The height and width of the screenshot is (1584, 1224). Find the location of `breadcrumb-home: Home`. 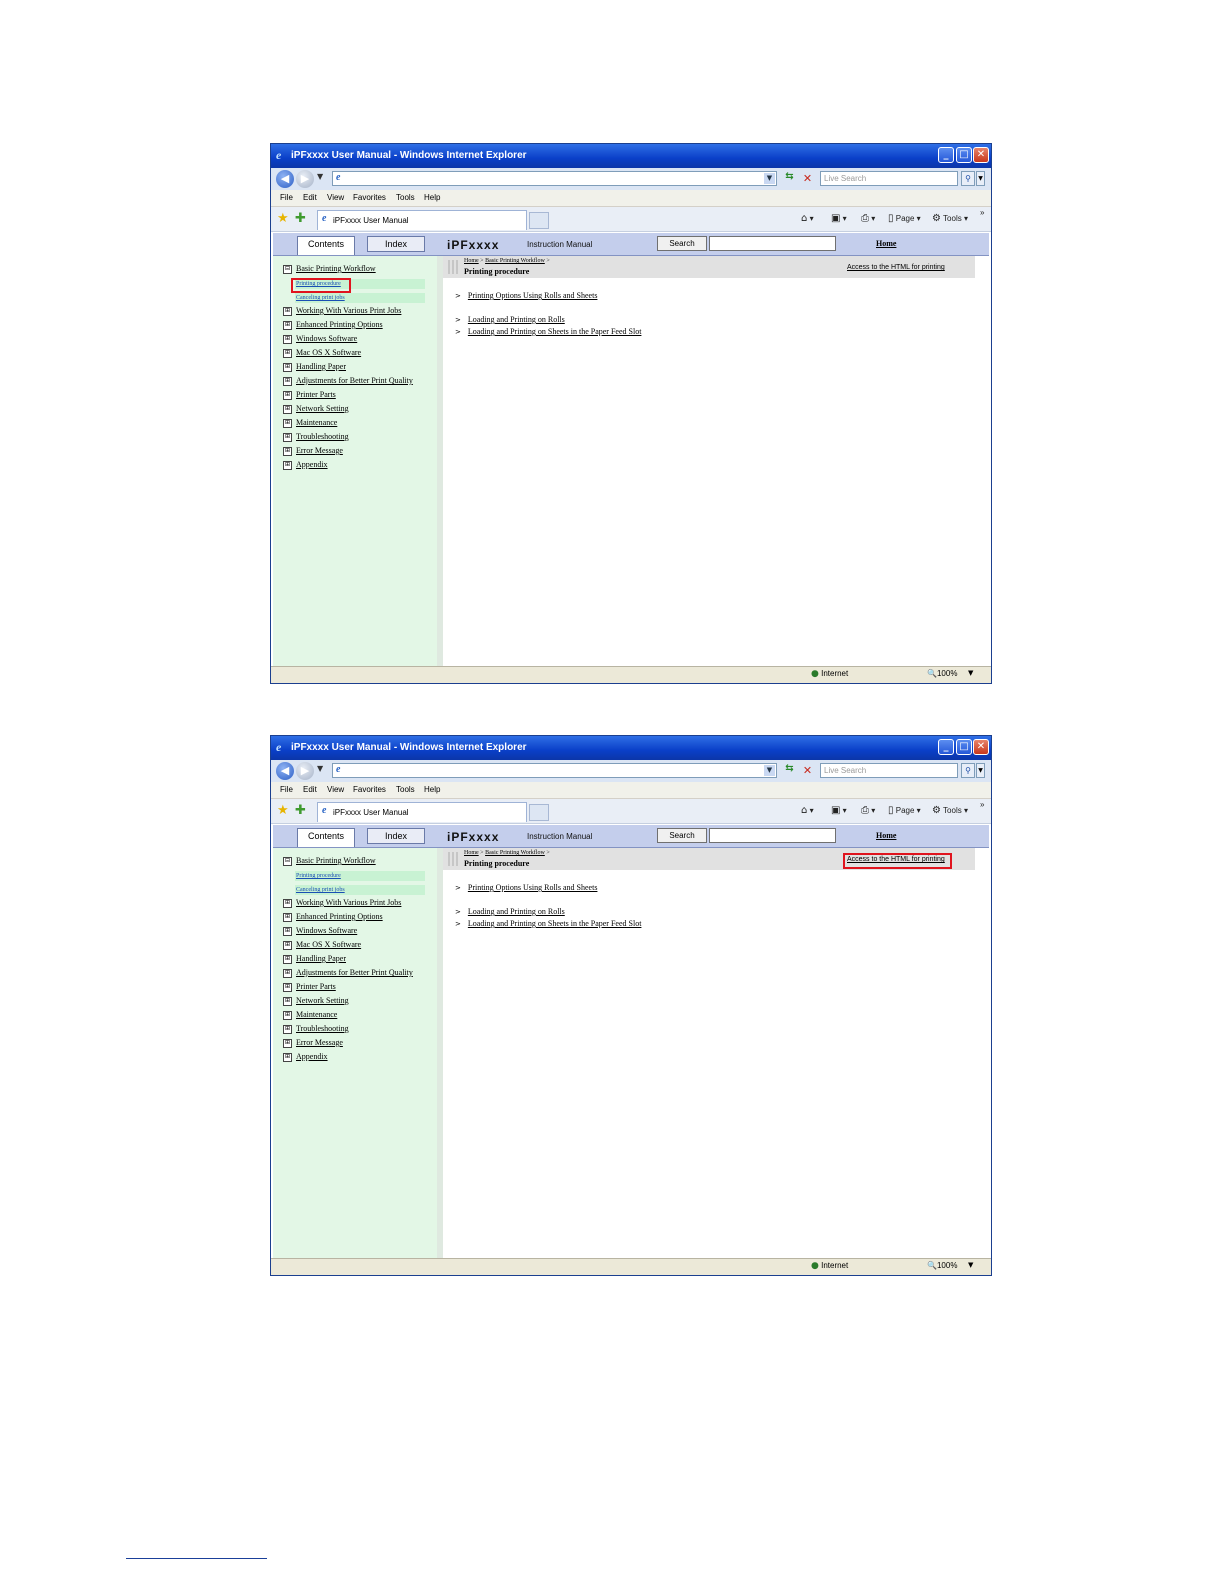

breadcrumb-home: Home is located at coordinates (471, 261).